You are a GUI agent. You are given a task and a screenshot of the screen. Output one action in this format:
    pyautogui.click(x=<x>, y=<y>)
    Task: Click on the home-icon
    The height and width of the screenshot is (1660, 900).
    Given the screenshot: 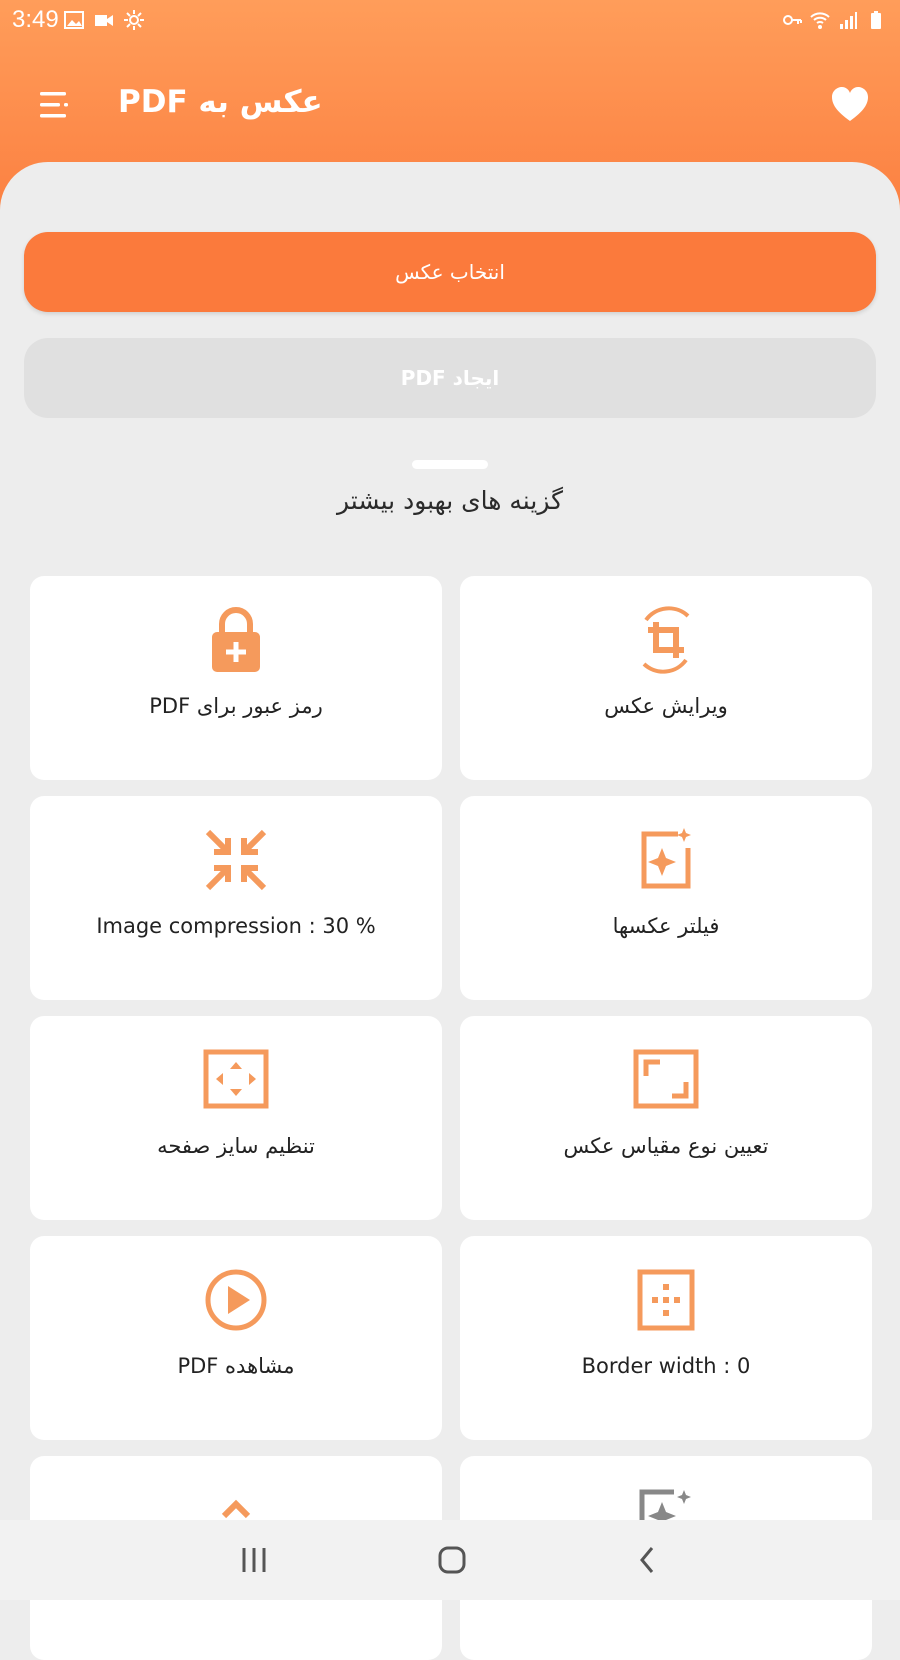 What is the action you would take?
    pyautogui.click(x=452, y=1560)
    